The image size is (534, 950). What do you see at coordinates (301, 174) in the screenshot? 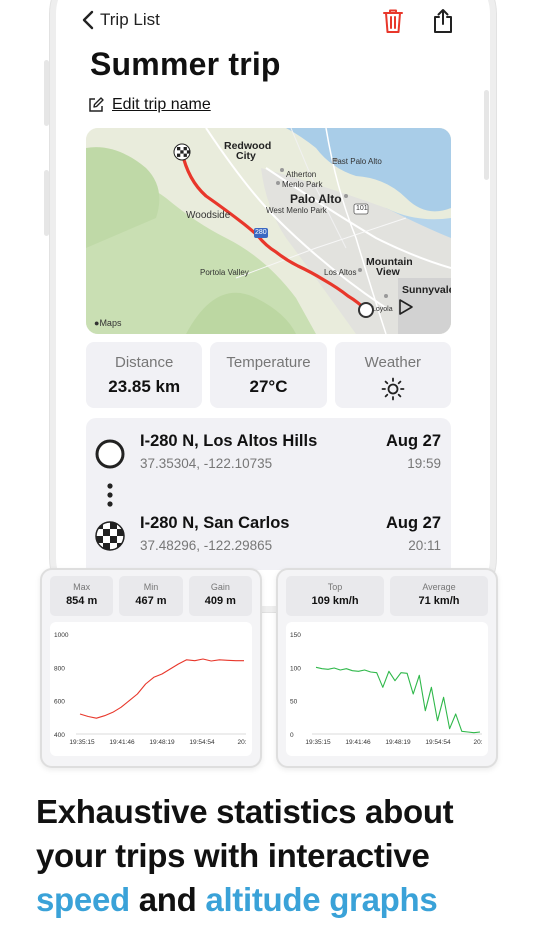
I see `map-label: Atherton` at bounding box center [301, 174].